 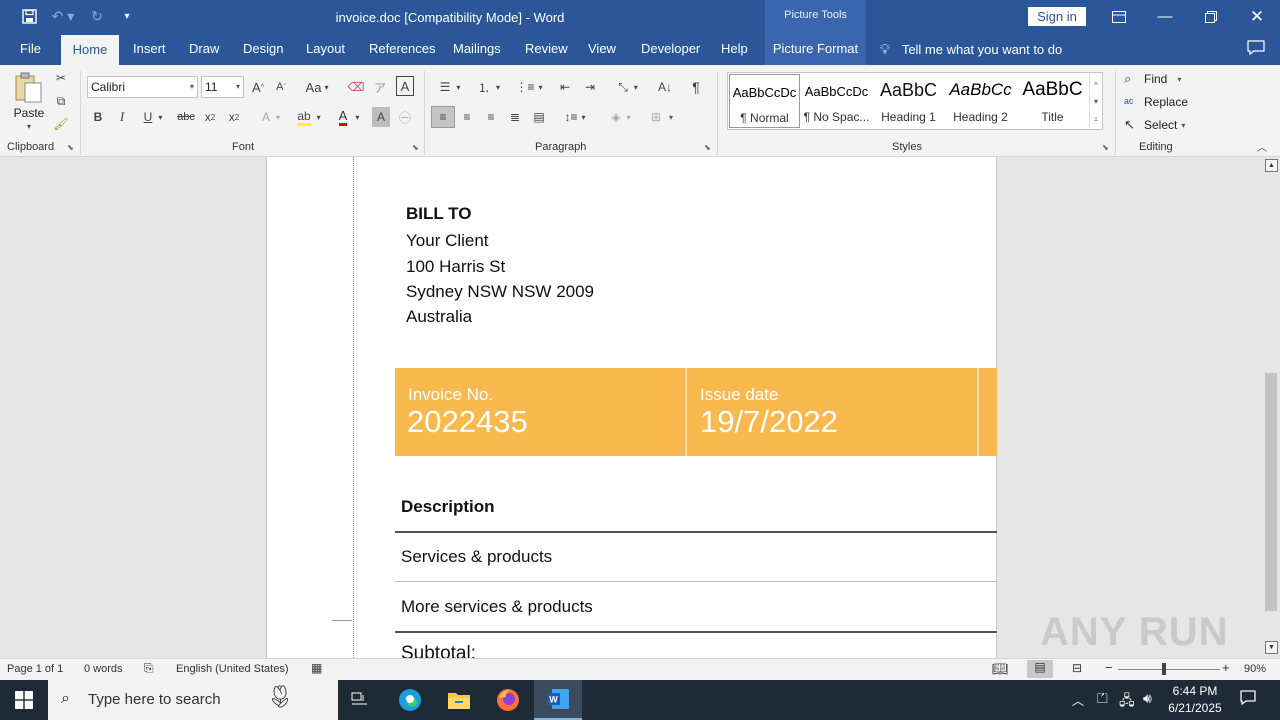 I want to click on tab-help: Help, so click(x=734, y=49).